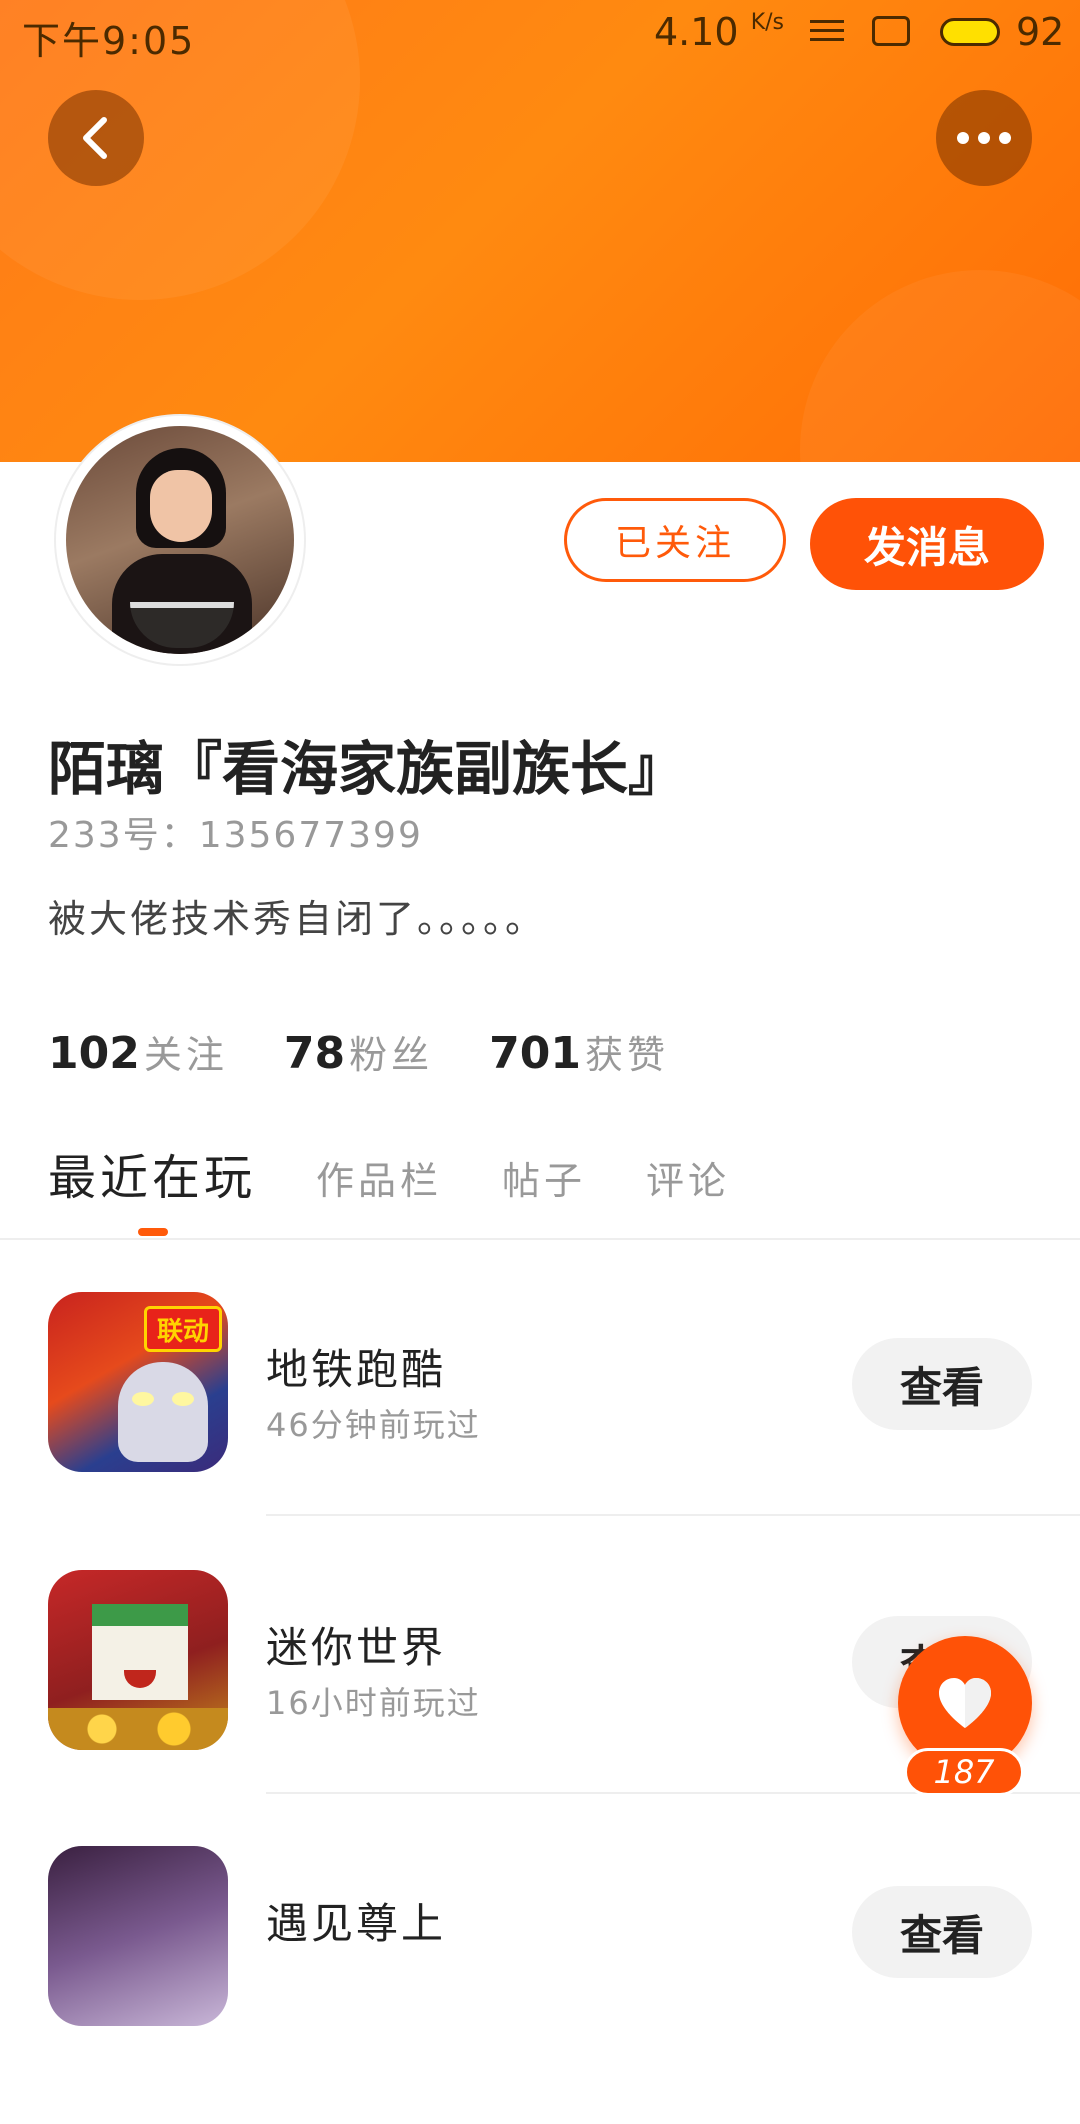  I want to click on network-speed-unit: K/s, so click(767, 22).